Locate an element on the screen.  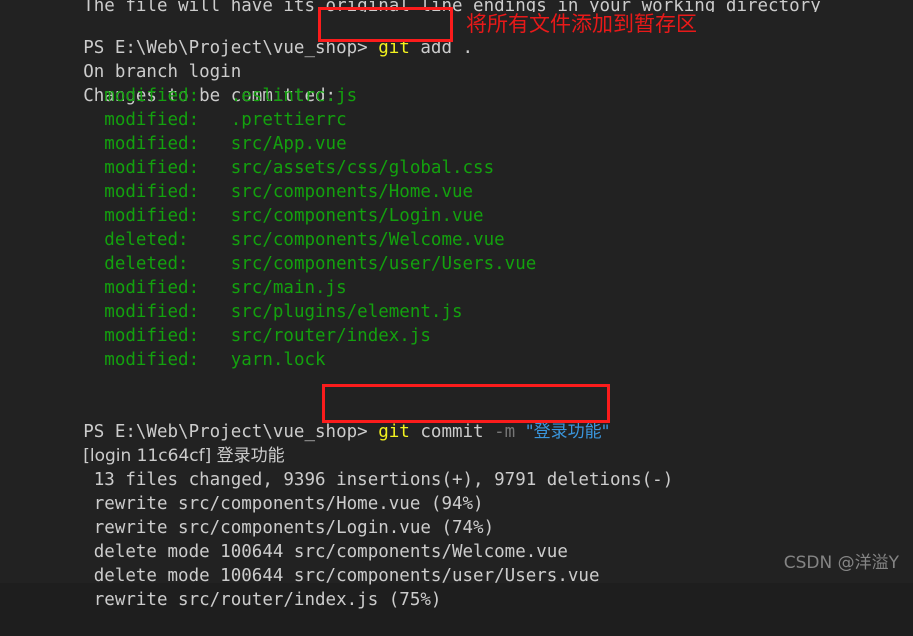
git-commit-space is located at coordinates (520, 432).